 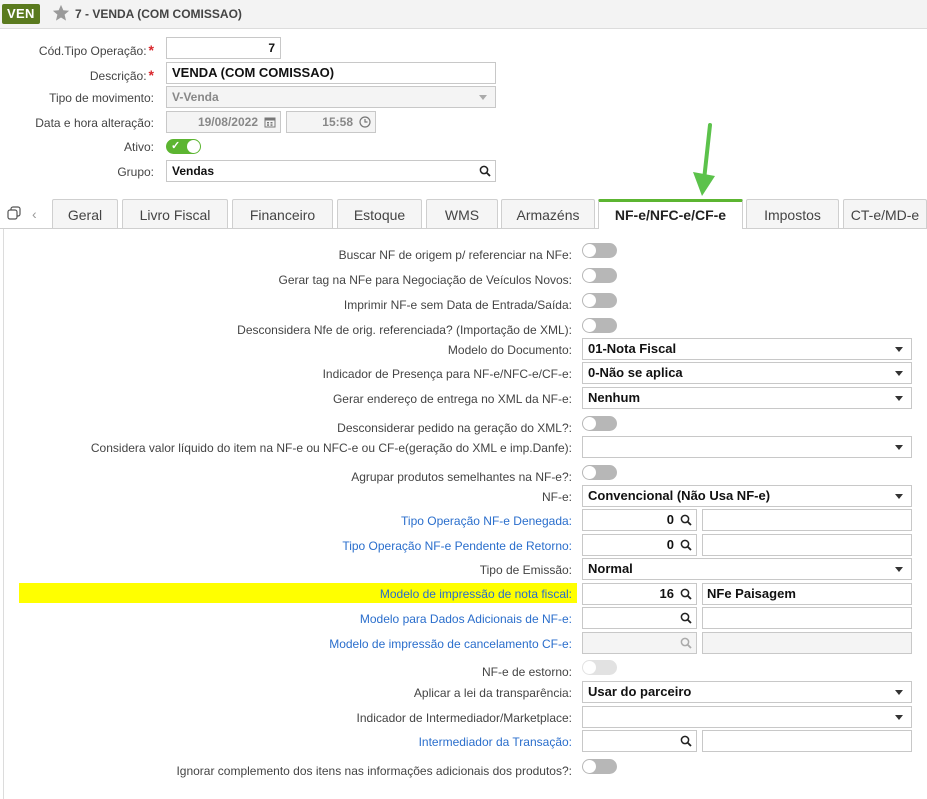 I want to click on row-tipo-emissao: Tipo de Emissão: Normal, so click(x=464, y=570).